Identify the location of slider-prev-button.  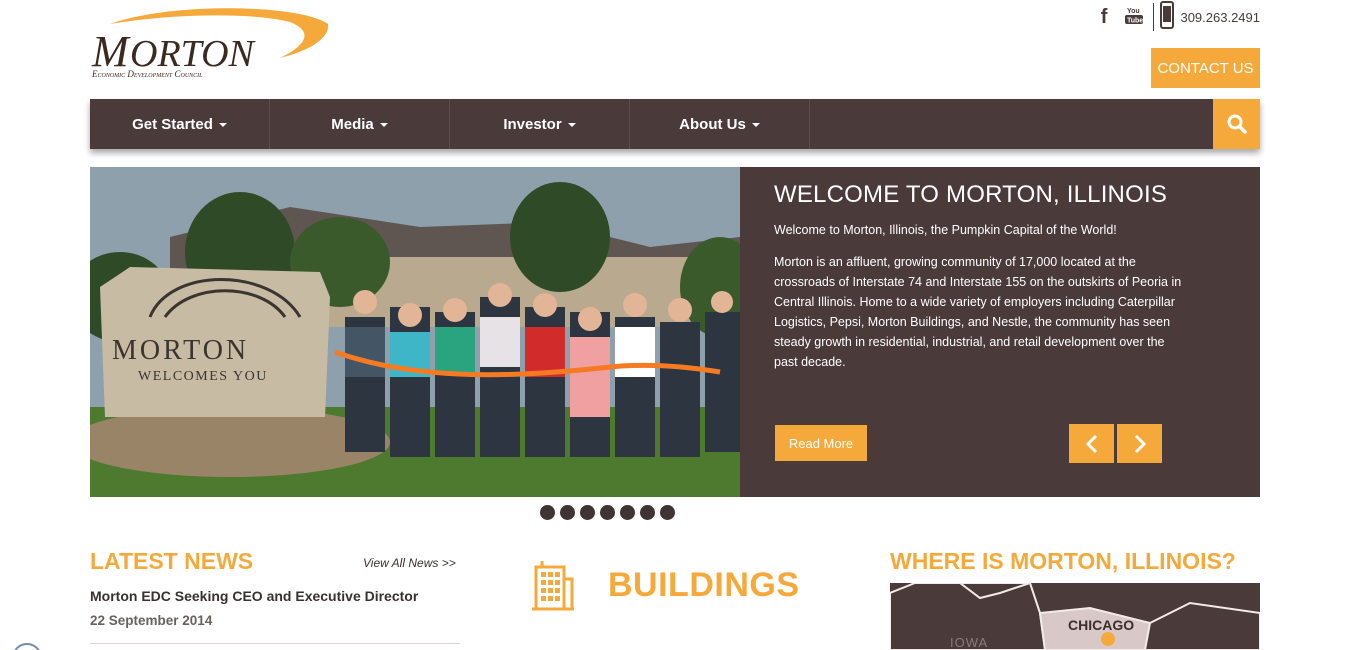
(1091, 443).